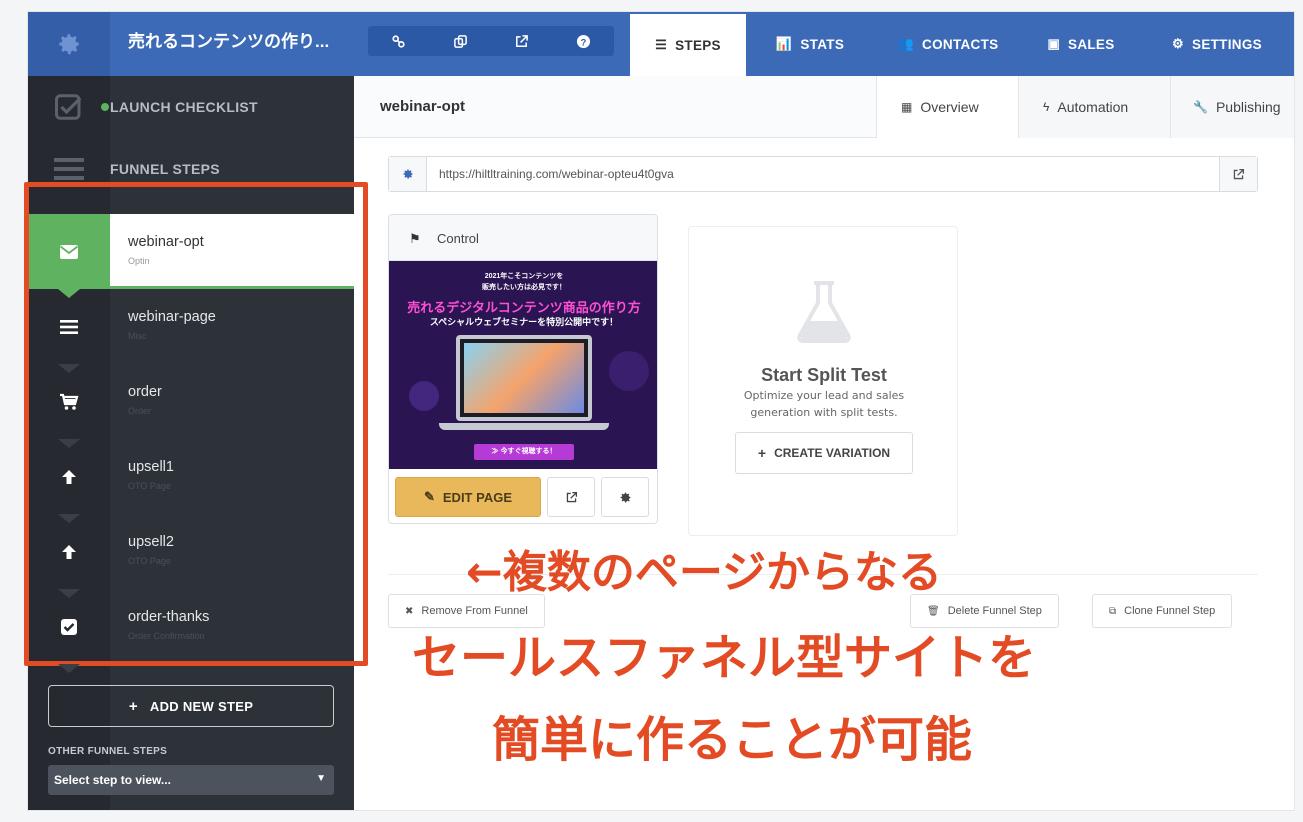  What do you see at coordinates (69, 169) in the screenshot?
I see `menu-icon` at bounding box center [69, 169].